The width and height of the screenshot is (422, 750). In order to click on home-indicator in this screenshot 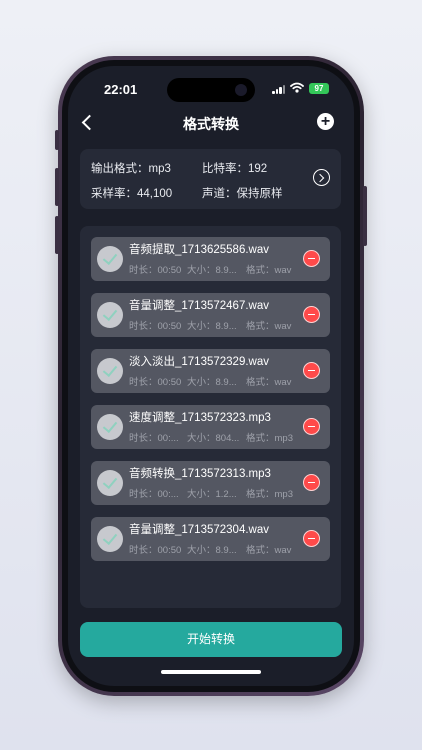, I will do `click(211, 672)`.